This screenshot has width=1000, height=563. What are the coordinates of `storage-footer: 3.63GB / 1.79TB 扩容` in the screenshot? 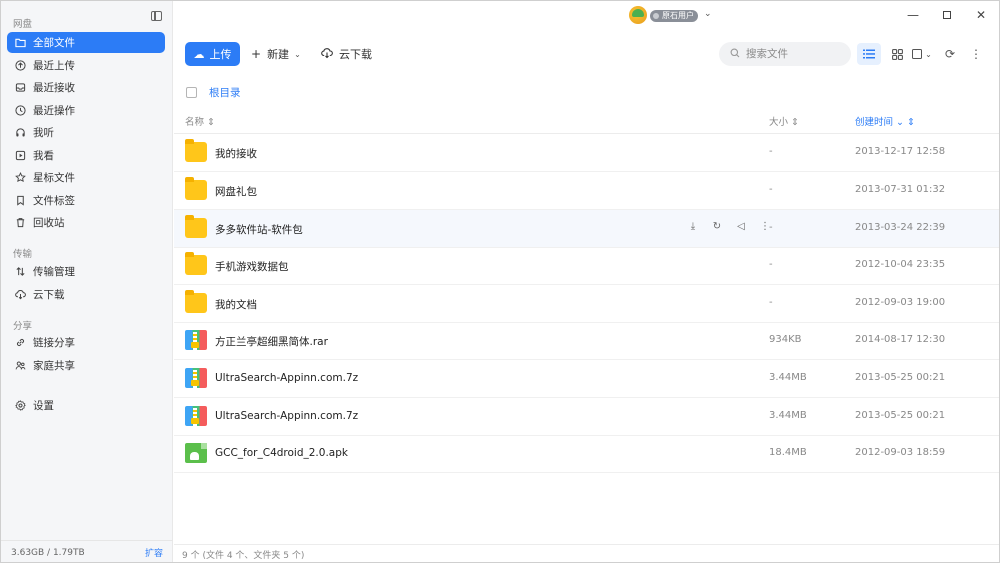 It's located at (87, 551).